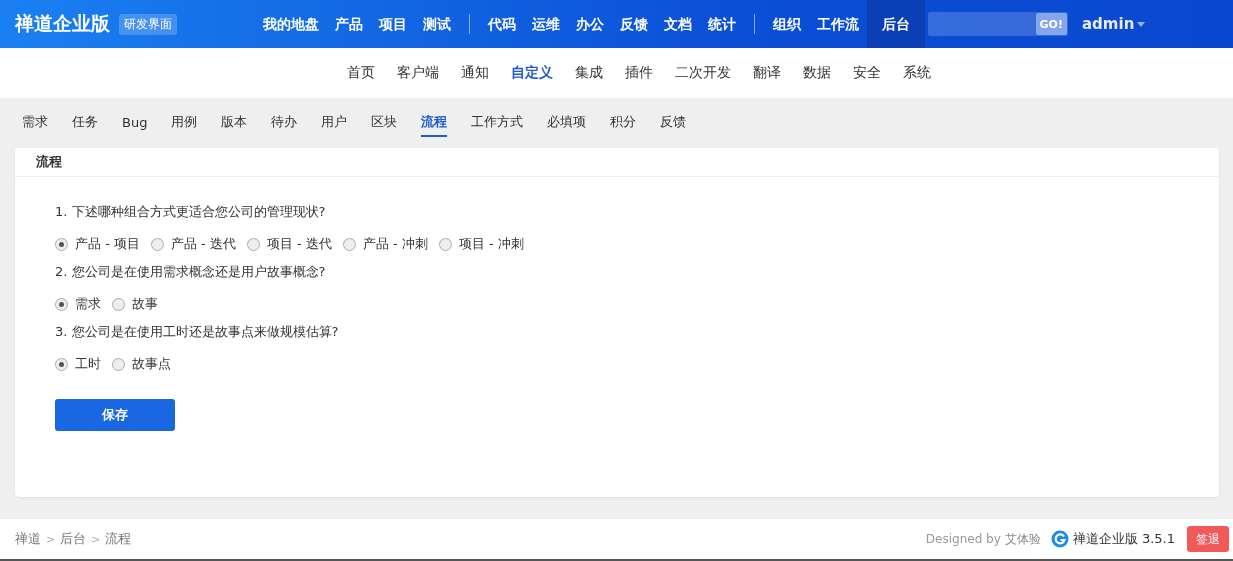 This screenshot has height=561, width=1233. Describe the element at coordinates (434, 123) in the screenshot. I see `tab: 流程` at that location.